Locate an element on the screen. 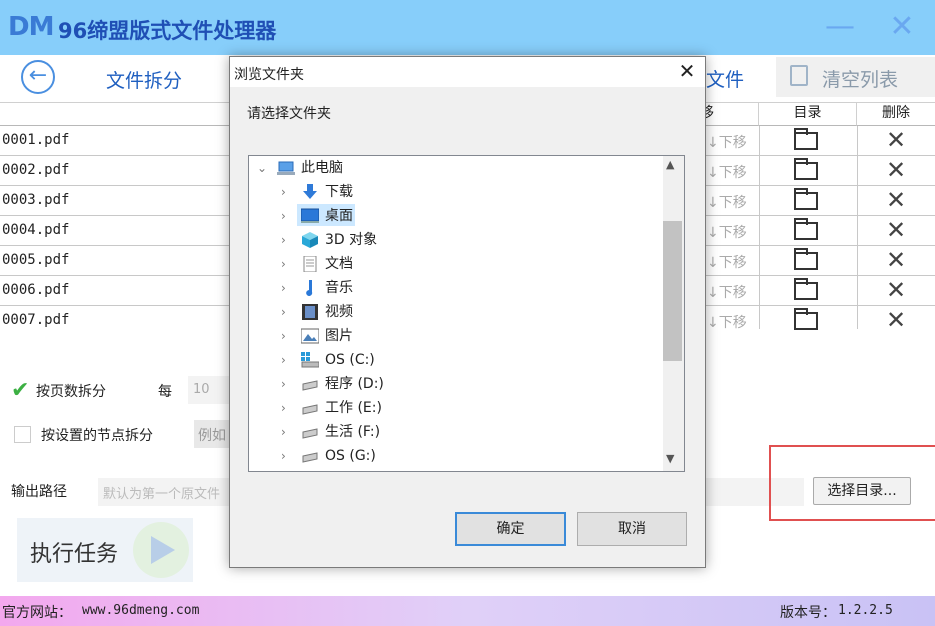  cancel-button: 取消 is located at coordinates (632, 529).